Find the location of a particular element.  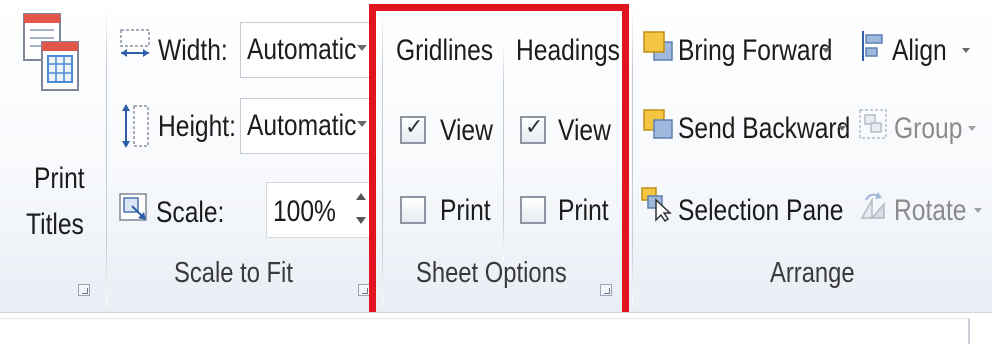

print-titles-label-line2: Titles is located at coordinates (55, 224).